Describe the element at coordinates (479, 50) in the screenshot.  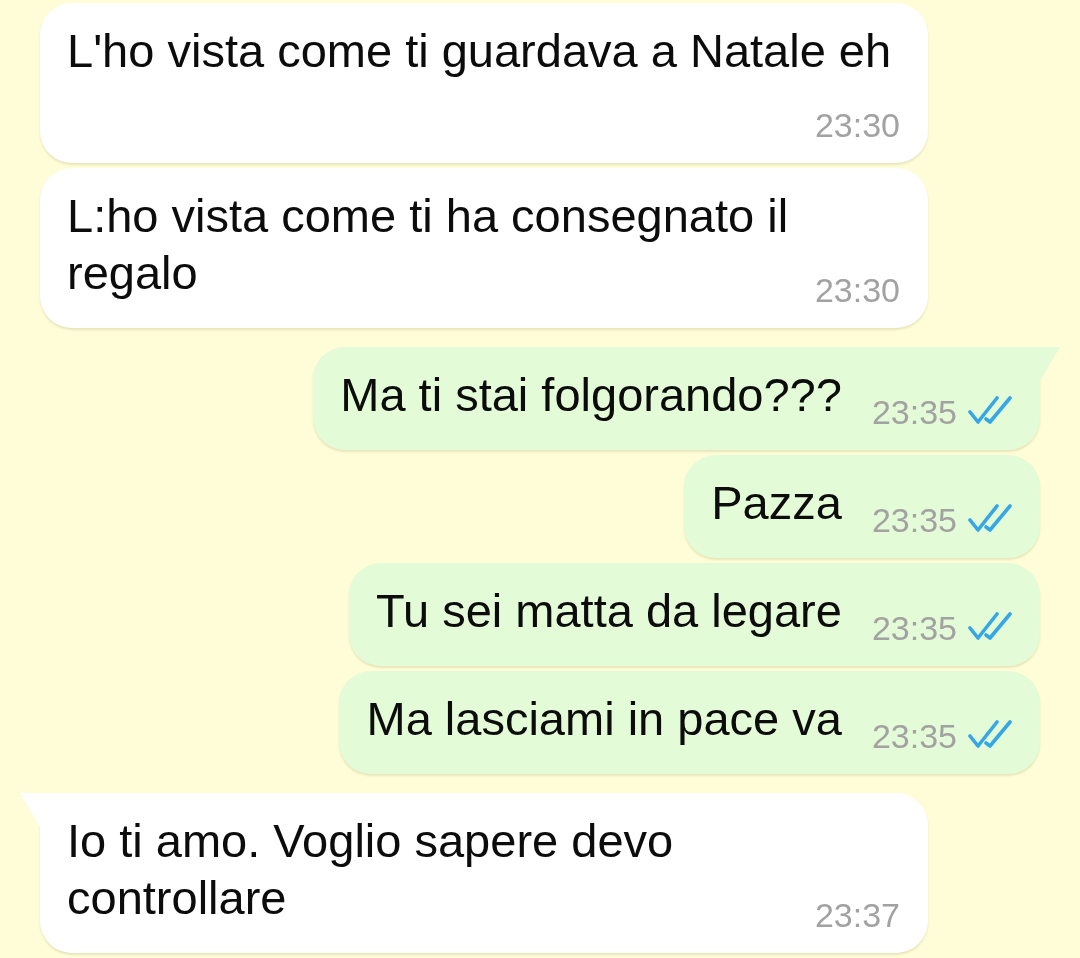
I see `message-text: L'ho vista come ti guardava a Natale eh` at that location.